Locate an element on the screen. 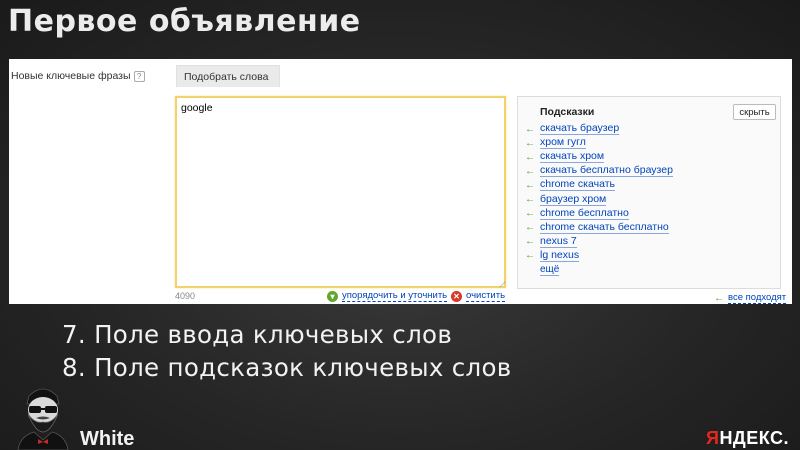  close-icon: ✕ is located at coordinates (456, 296).